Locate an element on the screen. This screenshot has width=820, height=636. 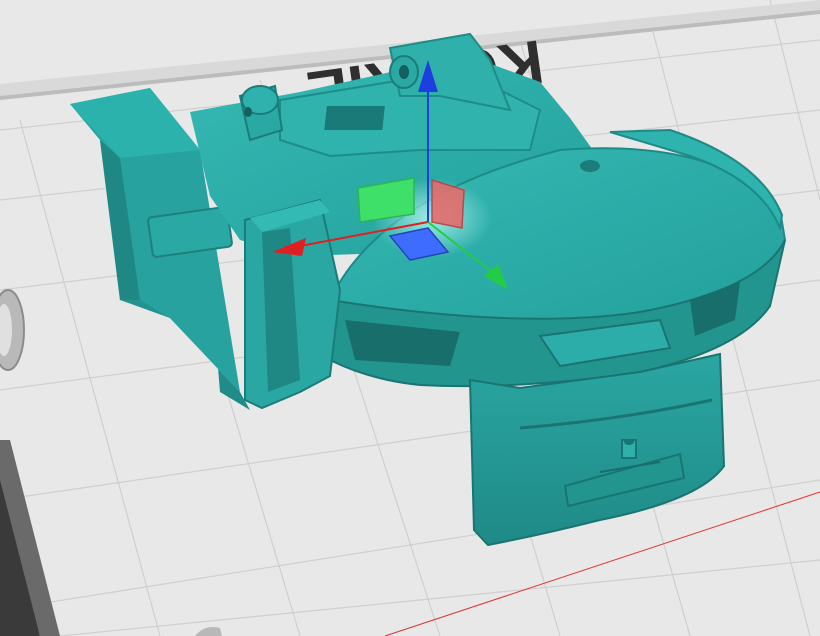
bed-clip is located at coordinates (12, 330).